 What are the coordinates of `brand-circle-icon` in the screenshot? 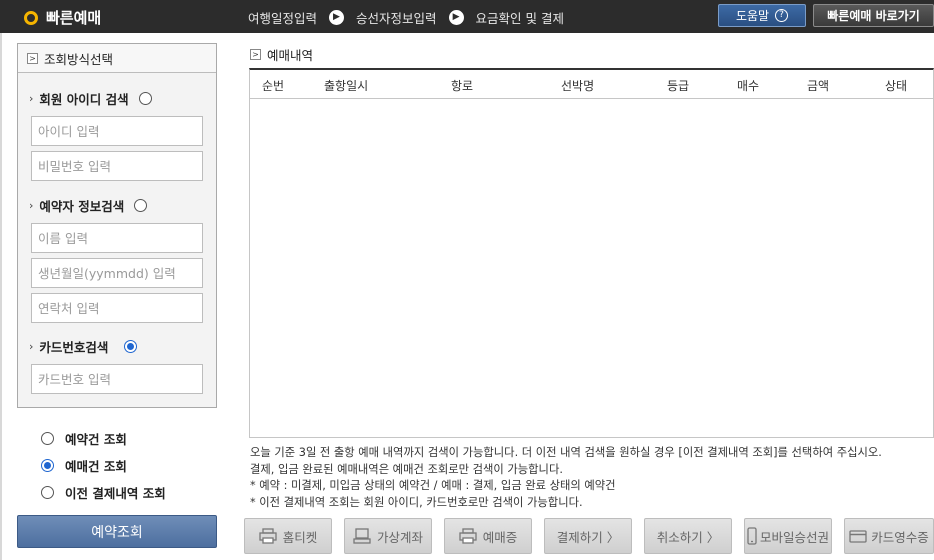 It's located at (31, 17).